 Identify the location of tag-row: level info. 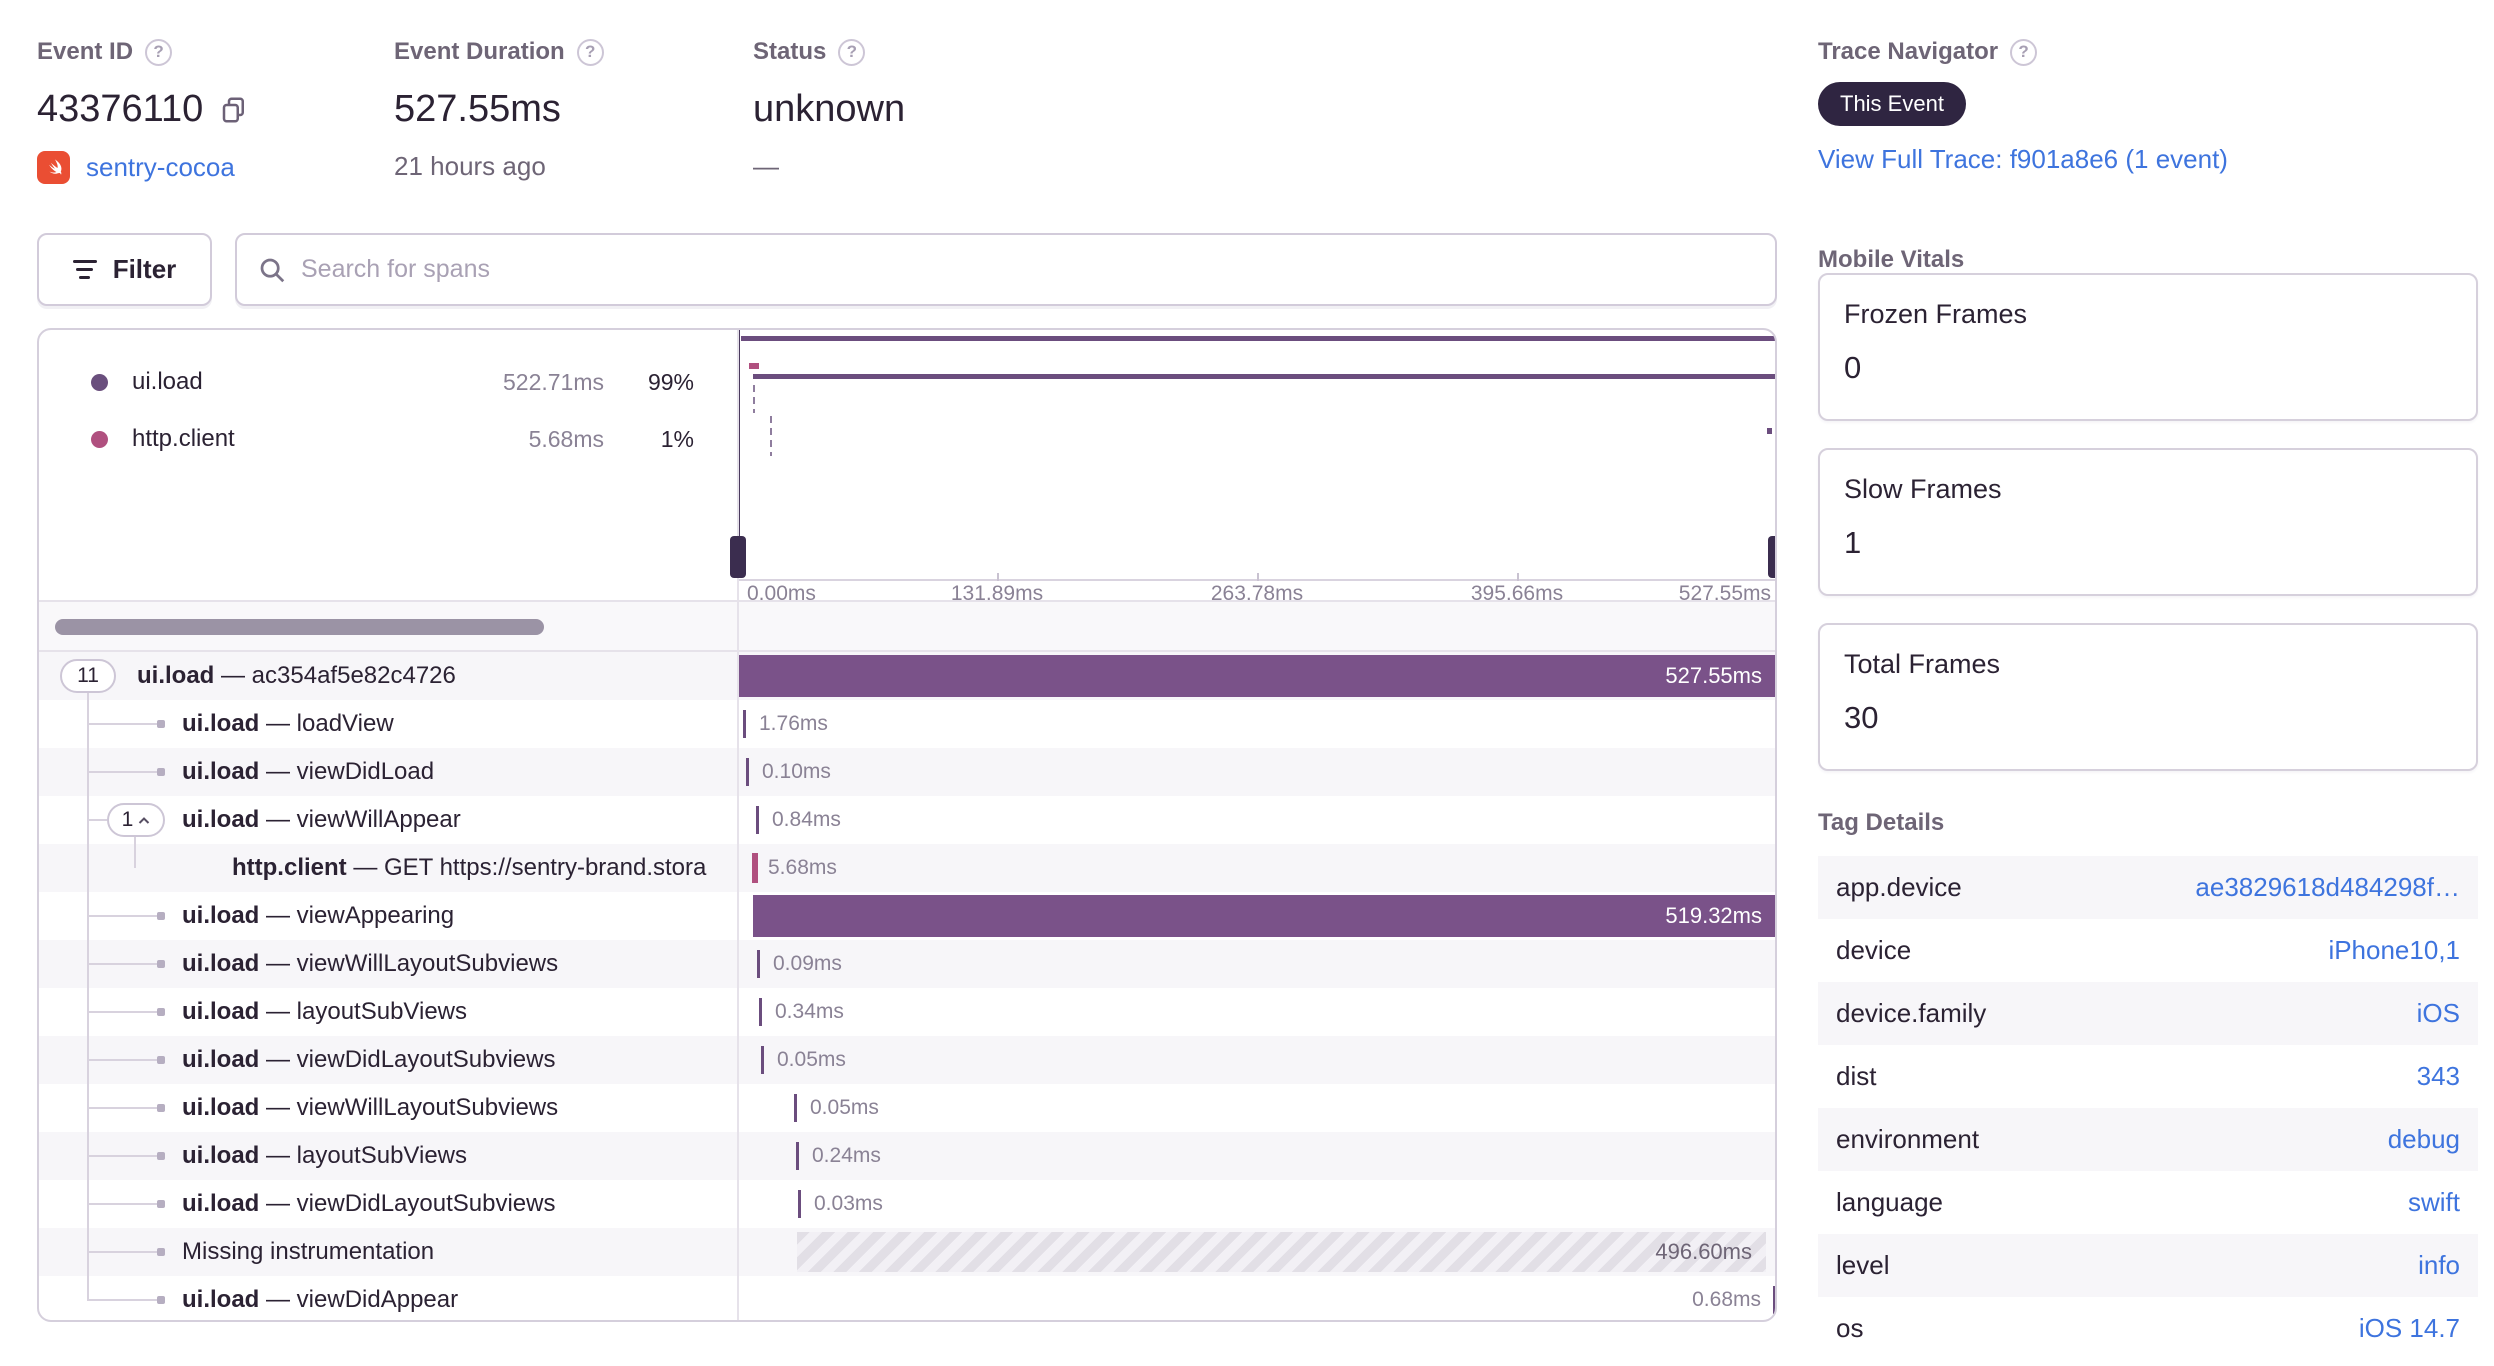
(2148, 1265).